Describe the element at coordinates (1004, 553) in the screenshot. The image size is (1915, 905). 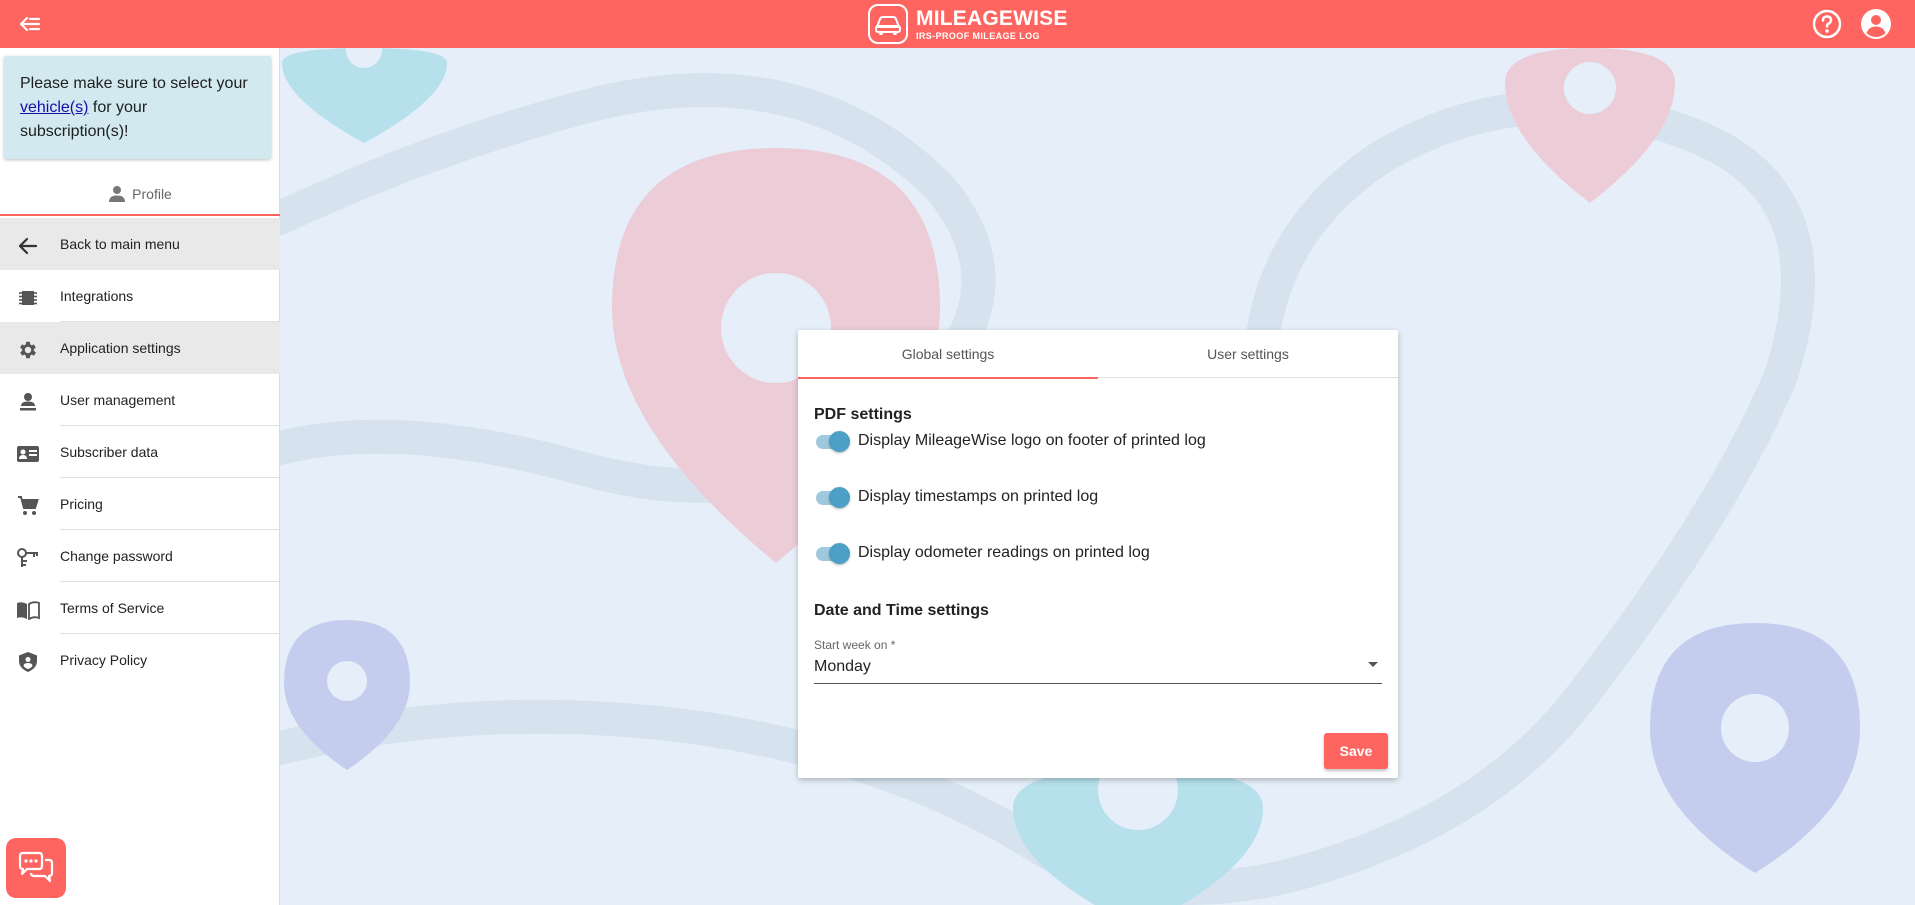
I see `toggle-label: Display odometer readings on printed log` at that location.